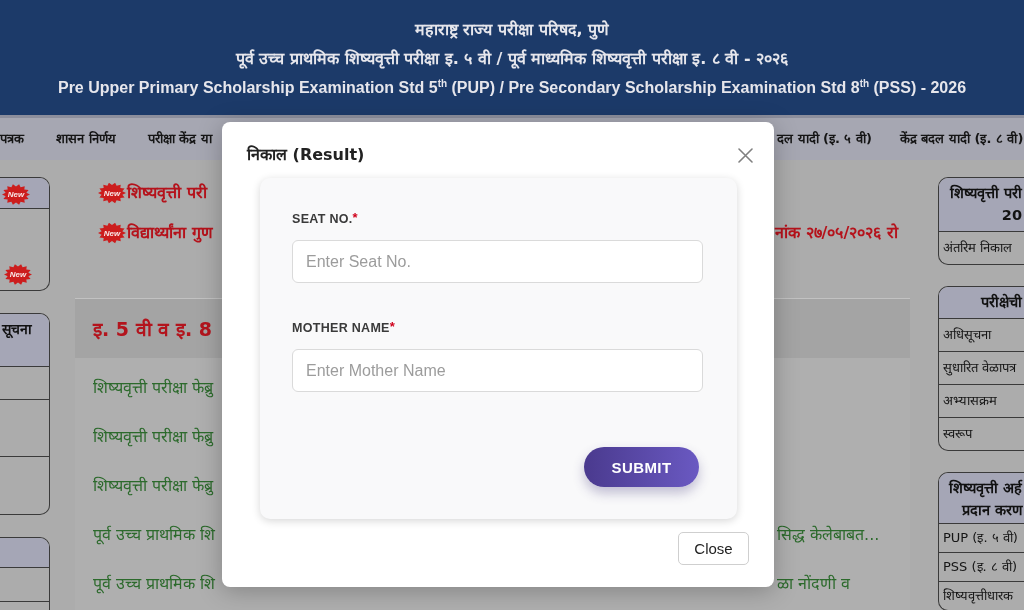 The image size is (1024, 610). What do you see at coordinates (512, 87) in the screenshot?
I see `header-title: Pre Upper Primary Scholarship Examination Std 5$^{th}$ (PUP) / Pre Secondary Scholarship Examination Std 8$^{th}$ (PSS) - 2026` at bounding box center [512, 87].